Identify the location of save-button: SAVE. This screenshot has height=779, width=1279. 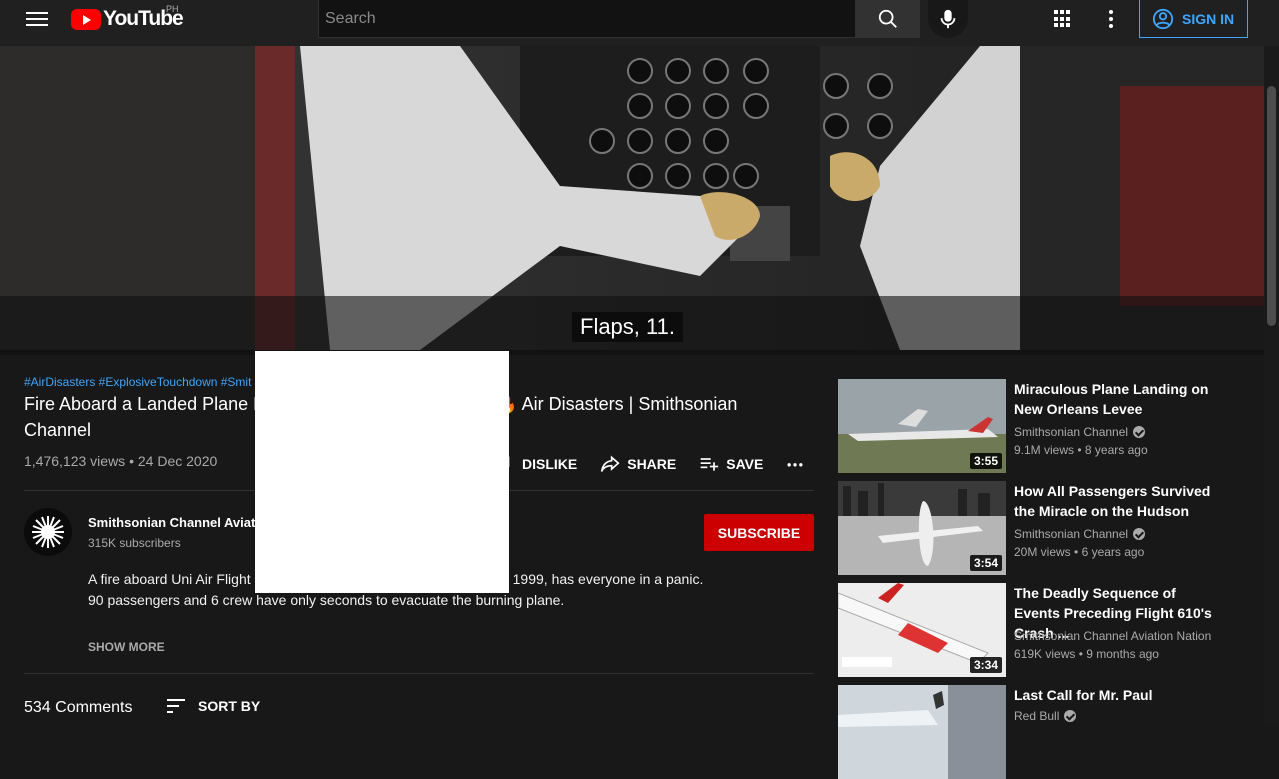
(730, 464).